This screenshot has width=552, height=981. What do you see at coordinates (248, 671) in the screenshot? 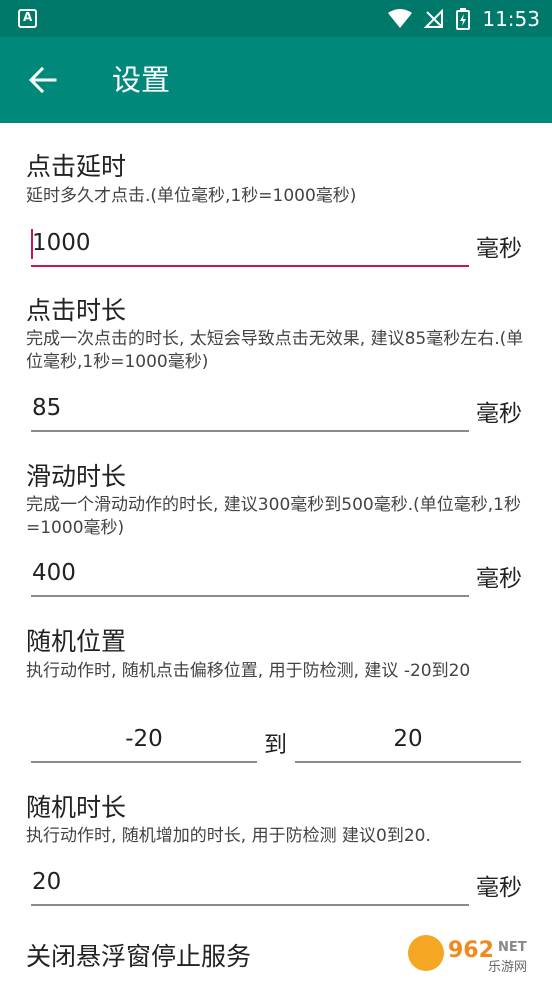
I see `random-position-desc: 执行动作时, 随机点击偏移位置, 用于防检测, 建议 -20到20` at bounding box center [248, 671].